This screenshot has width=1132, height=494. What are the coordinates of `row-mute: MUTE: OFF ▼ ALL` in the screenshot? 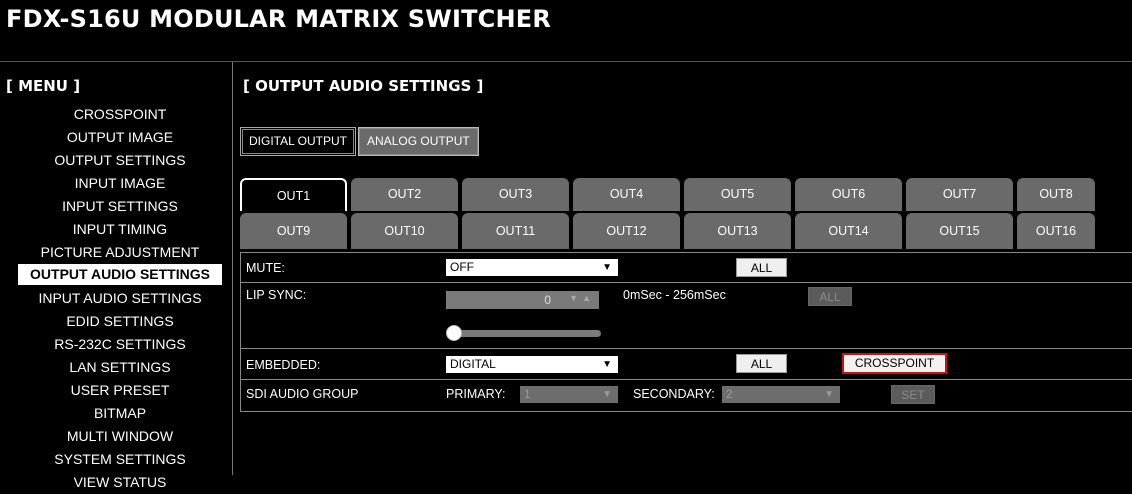 It's located at (686, 268).